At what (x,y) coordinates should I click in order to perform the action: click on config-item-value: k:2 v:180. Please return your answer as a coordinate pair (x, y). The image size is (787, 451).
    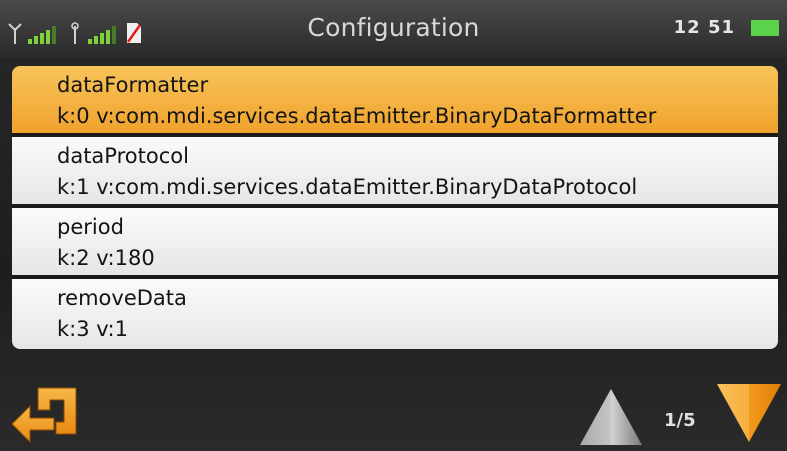
    Looking at the image, I should click on (106, 258).